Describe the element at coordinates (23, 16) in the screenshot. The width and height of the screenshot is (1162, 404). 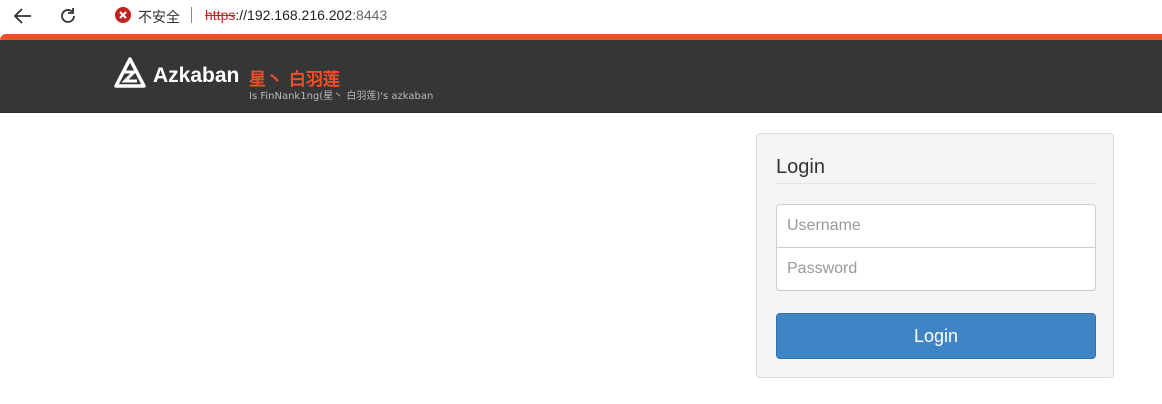
I see `back-arrow-icon` at that location.